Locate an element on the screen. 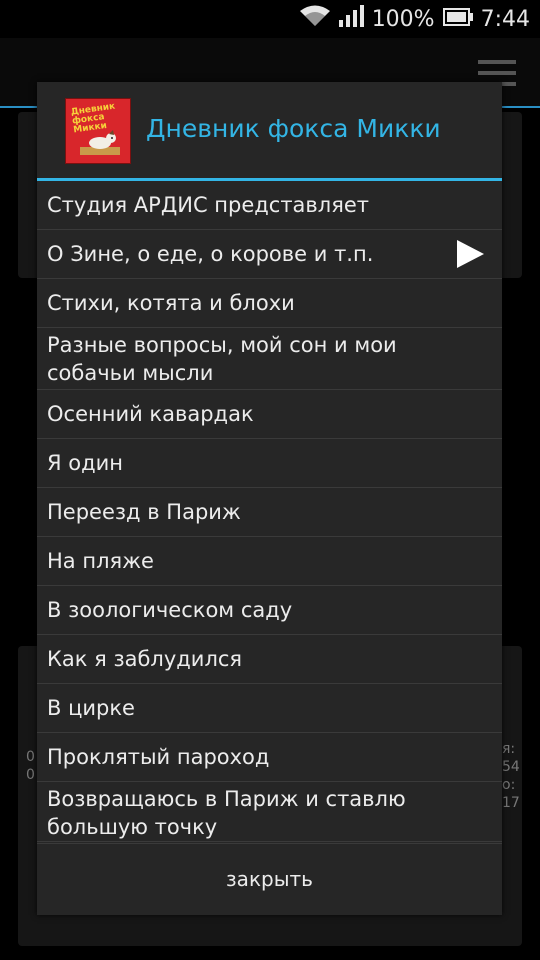  list-item: Переезд в Париж is located at coordinates (269, 512).